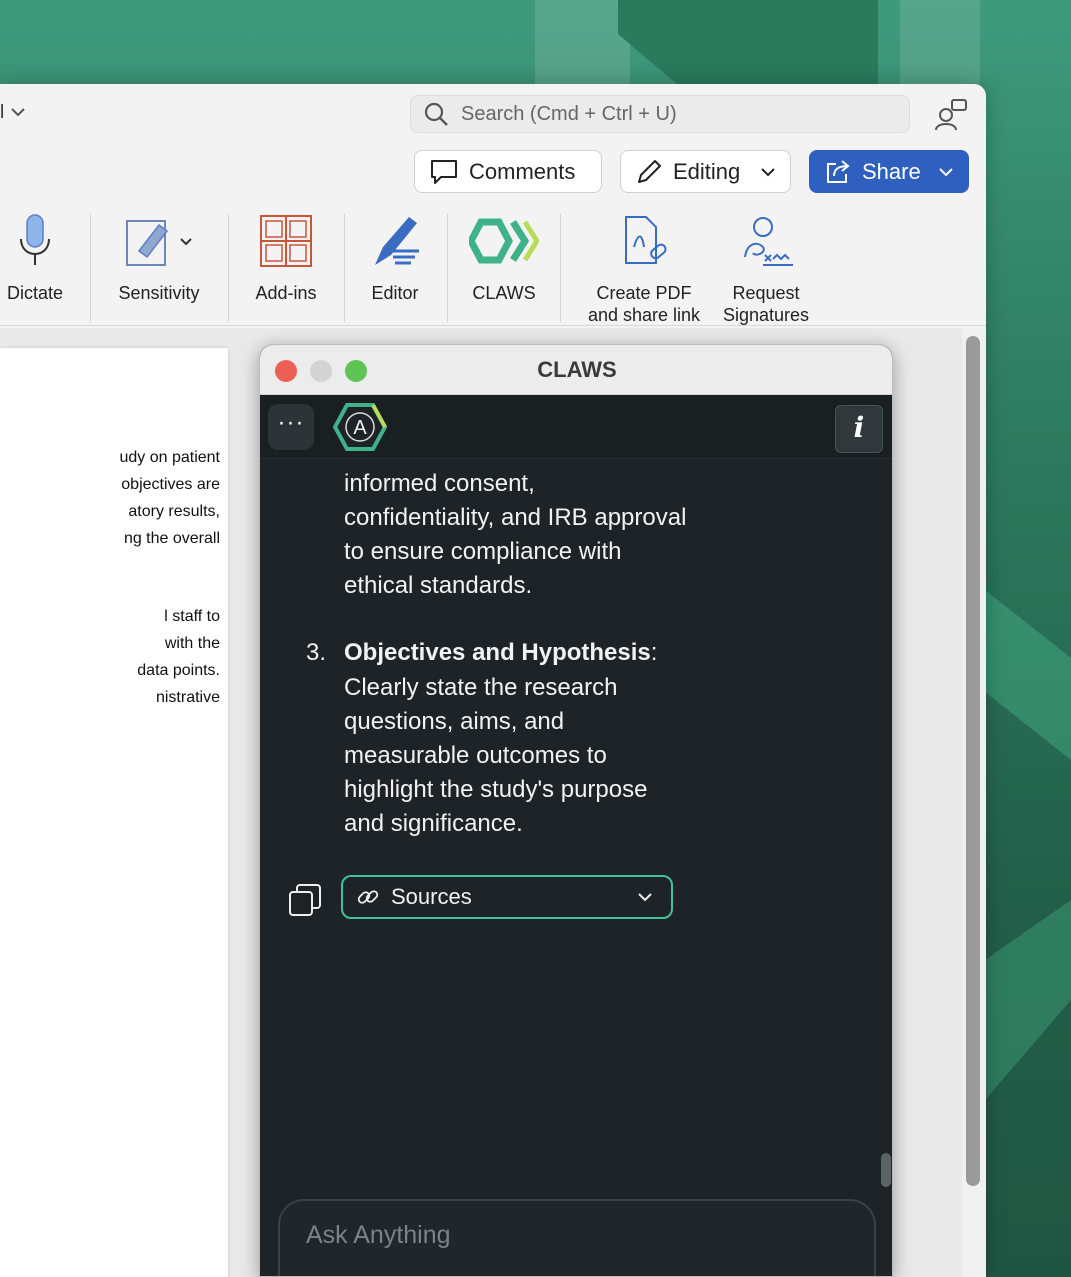 The width and height of the screenshot is (1071, 1277). Describe the element at coordinates (859, 429) in the screenshot. I see `info-button: i` at that location.